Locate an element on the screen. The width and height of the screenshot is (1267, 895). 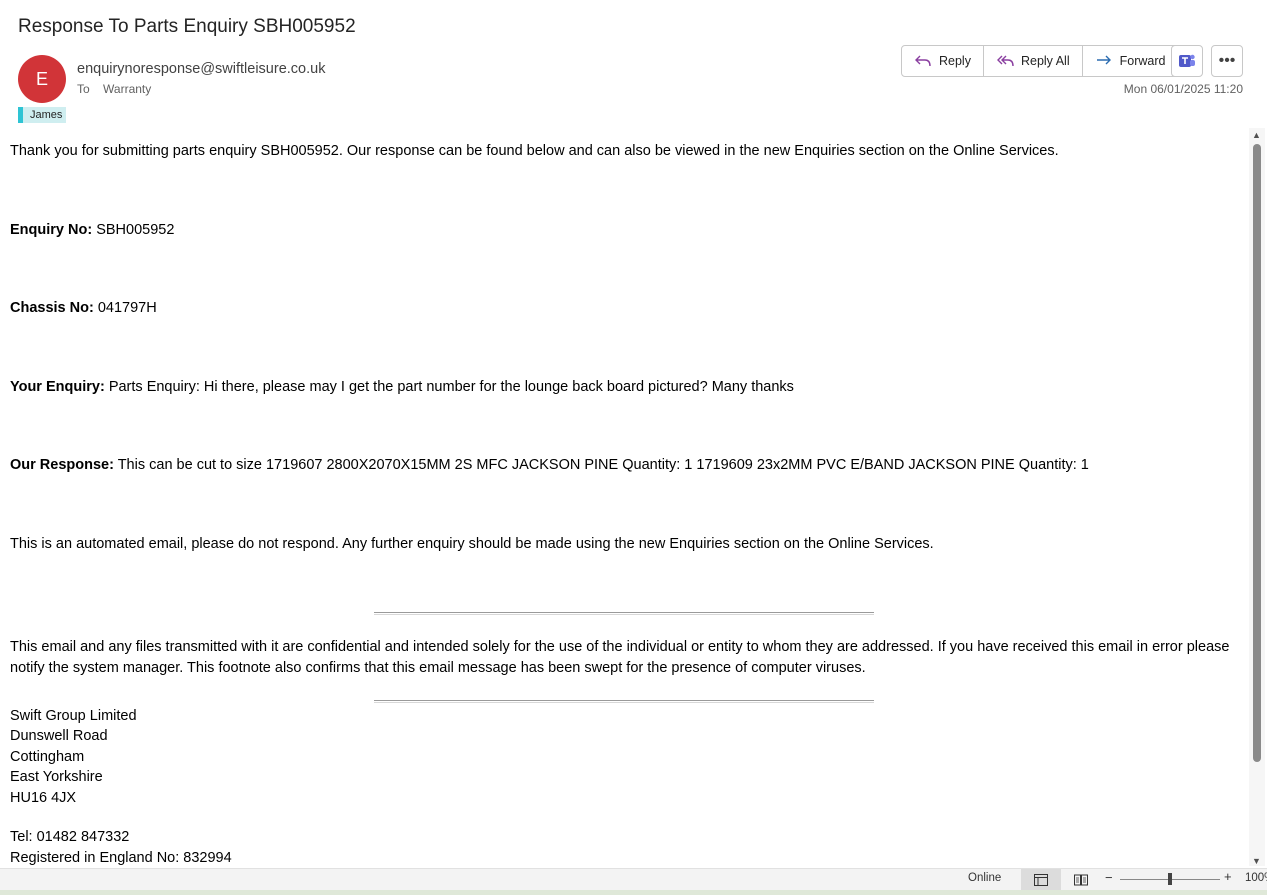
more-options-button: ••• is located at coordinates (1227, 61).